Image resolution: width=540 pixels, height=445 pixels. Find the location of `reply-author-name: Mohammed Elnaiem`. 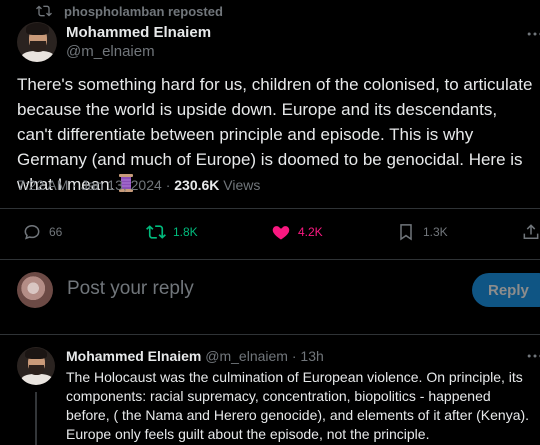

reply-author-name: Mohammed Elnaiem is located at coordinates (133, 356).